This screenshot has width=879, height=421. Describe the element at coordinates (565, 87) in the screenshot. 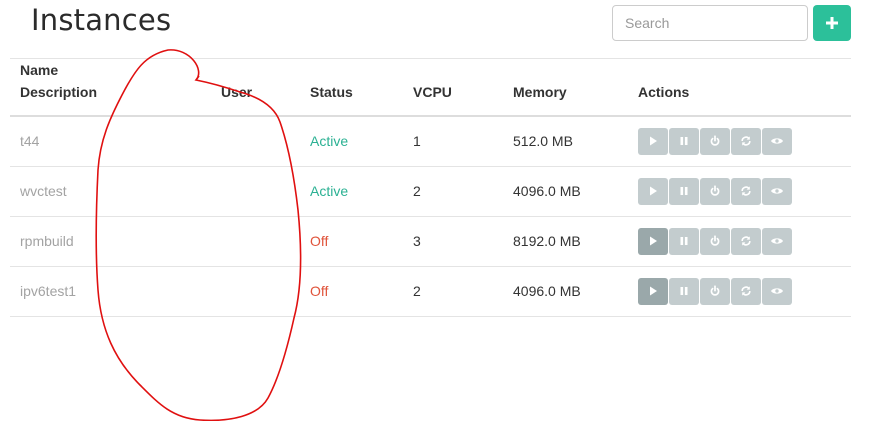

I see `column-header-memory: Memory` at that location.